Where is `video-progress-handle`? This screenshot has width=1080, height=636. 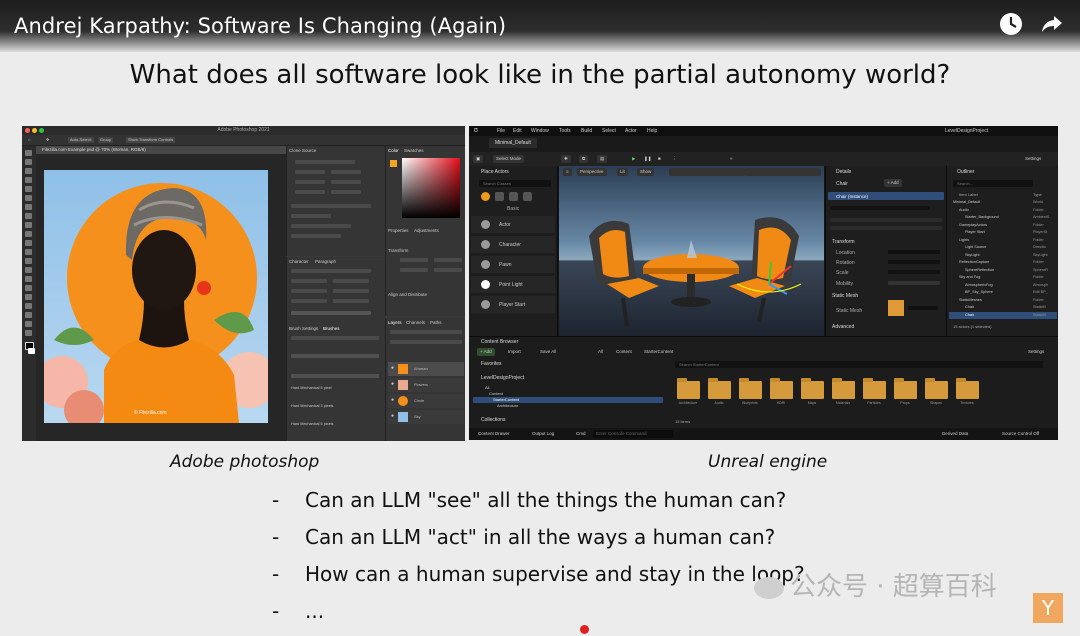
video-progress-handle is located at coordinates (584, 629).